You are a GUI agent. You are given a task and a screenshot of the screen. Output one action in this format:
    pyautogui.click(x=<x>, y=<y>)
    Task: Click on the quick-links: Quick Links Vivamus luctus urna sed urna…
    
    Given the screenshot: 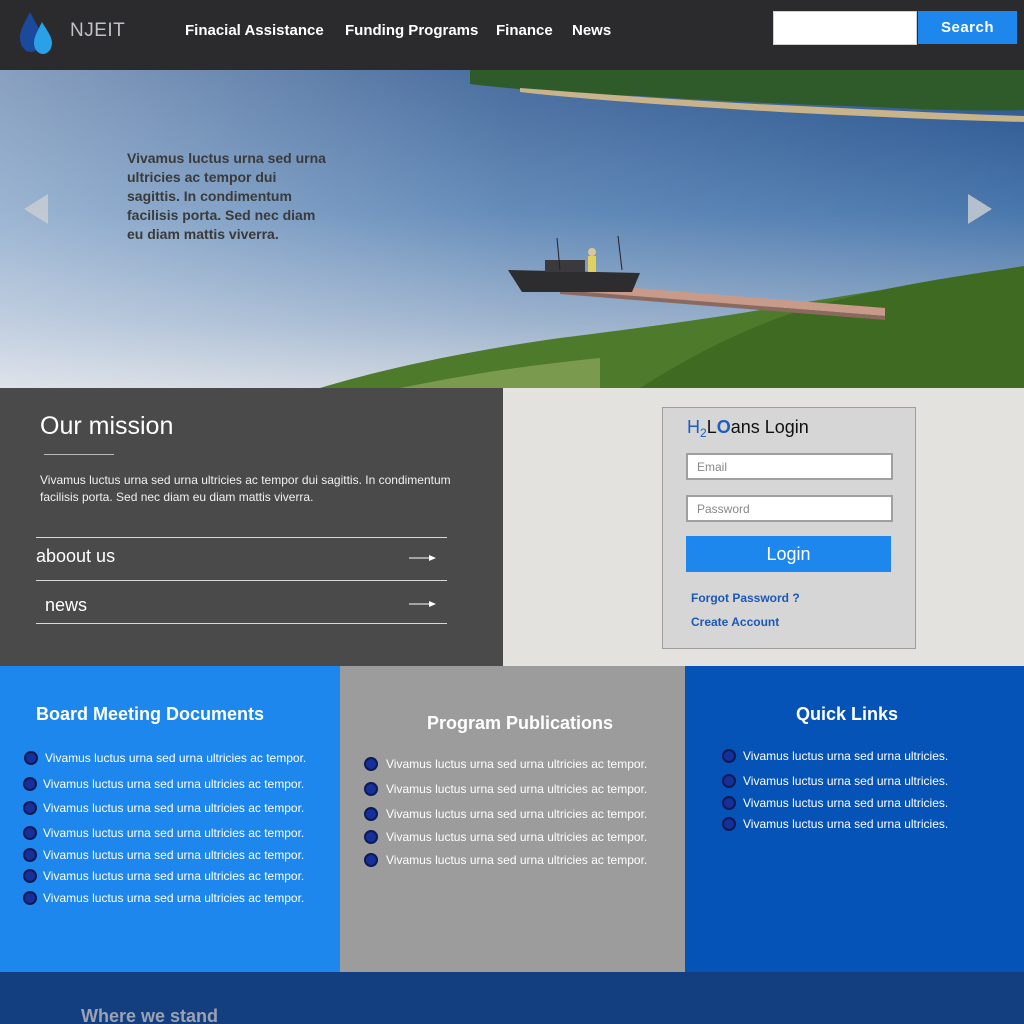 What is the action you would take?
    pyautogui.click(x=854, y=819)
    